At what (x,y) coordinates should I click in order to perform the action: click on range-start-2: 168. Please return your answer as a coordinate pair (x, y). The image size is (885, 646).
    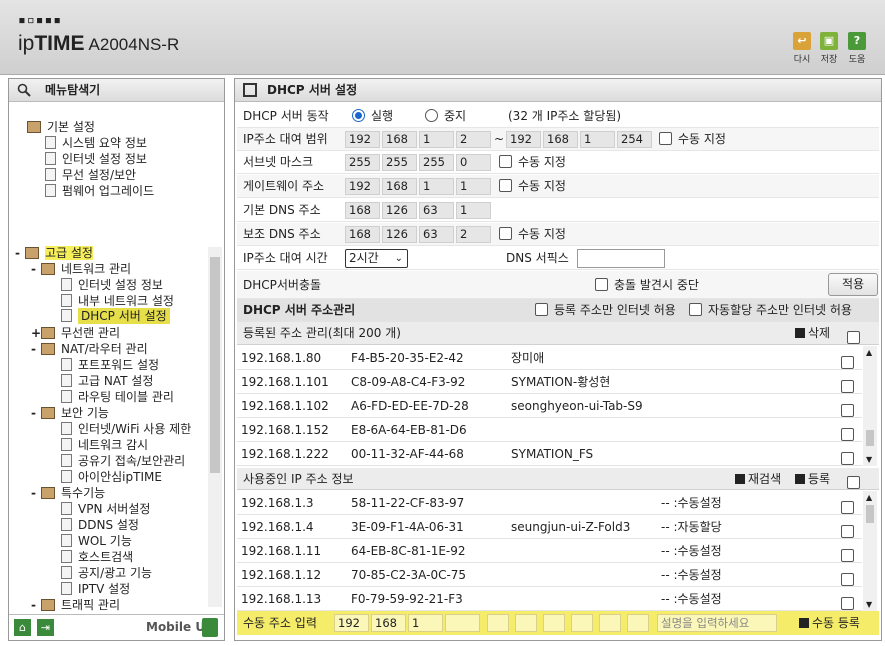
    Looking at the image, I should click on (399, 139).